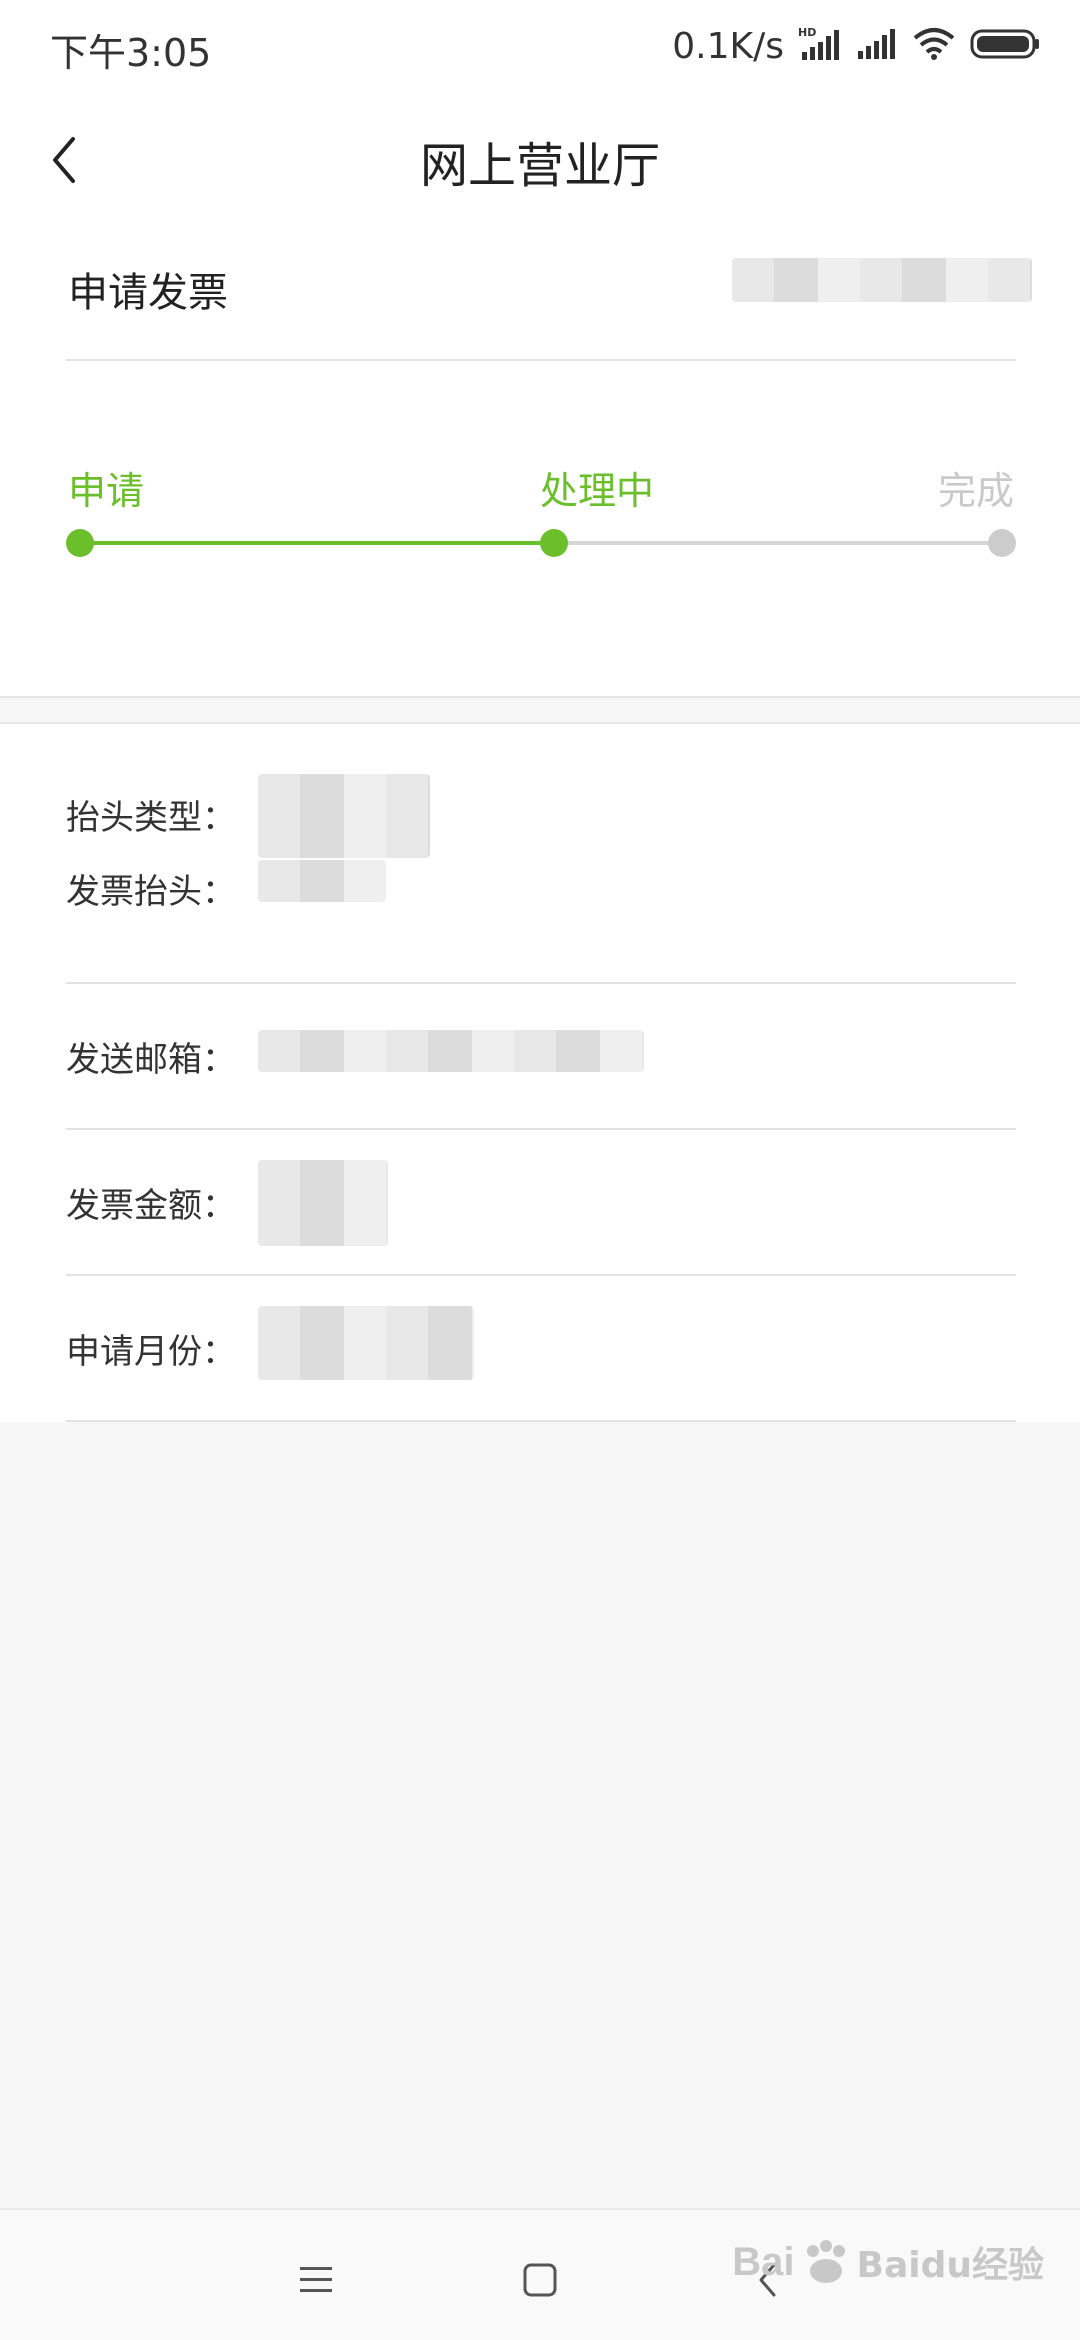  I want to click on amount-label: 发票金额：, so click(151, 1206).